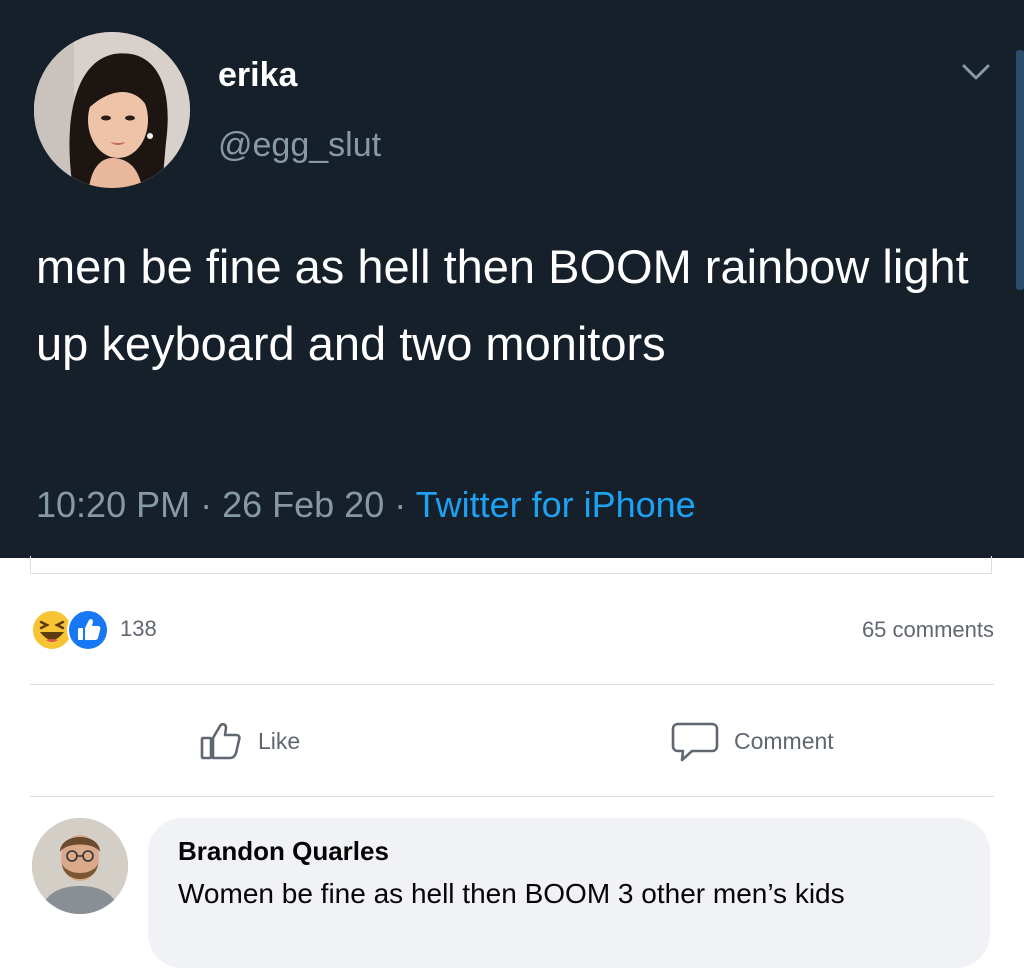  I want to click on tweet-display-name: erika, so click(257, 75).